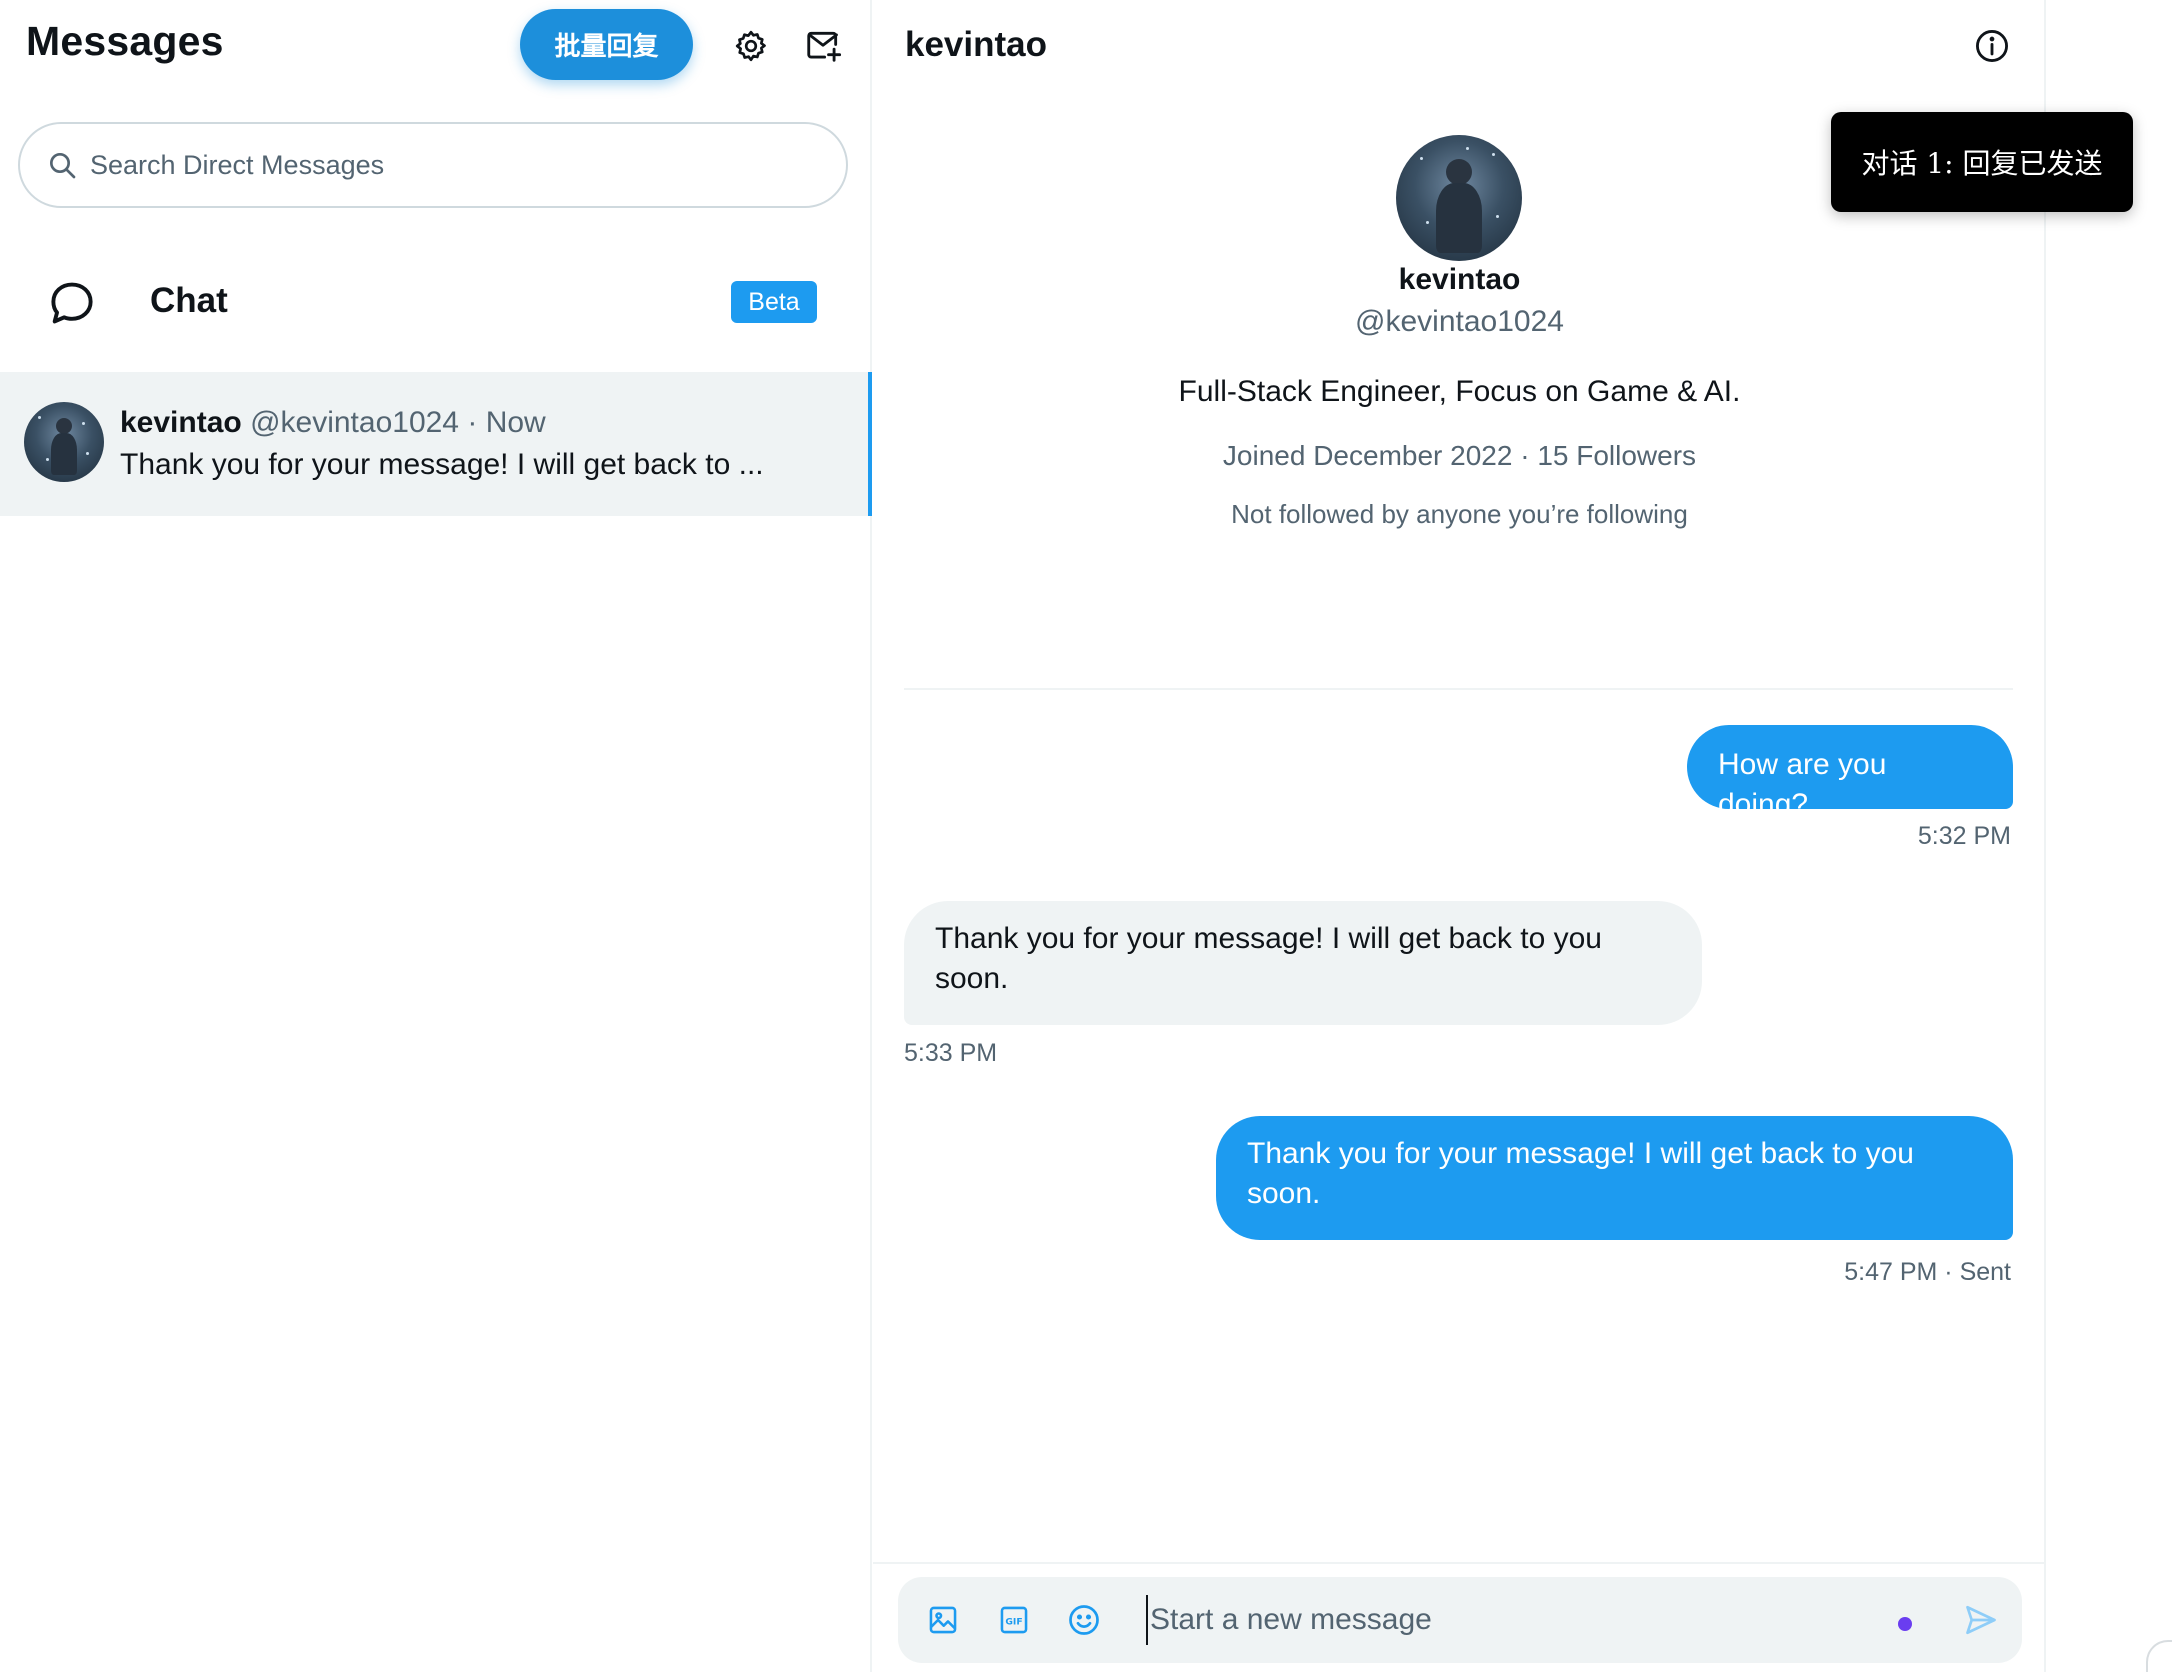  What do you see at coordinates (1850, 773) in the screenshot?
I see `message-bubble-outgoing: How are you doing?` at bounding box center [1850, 773].